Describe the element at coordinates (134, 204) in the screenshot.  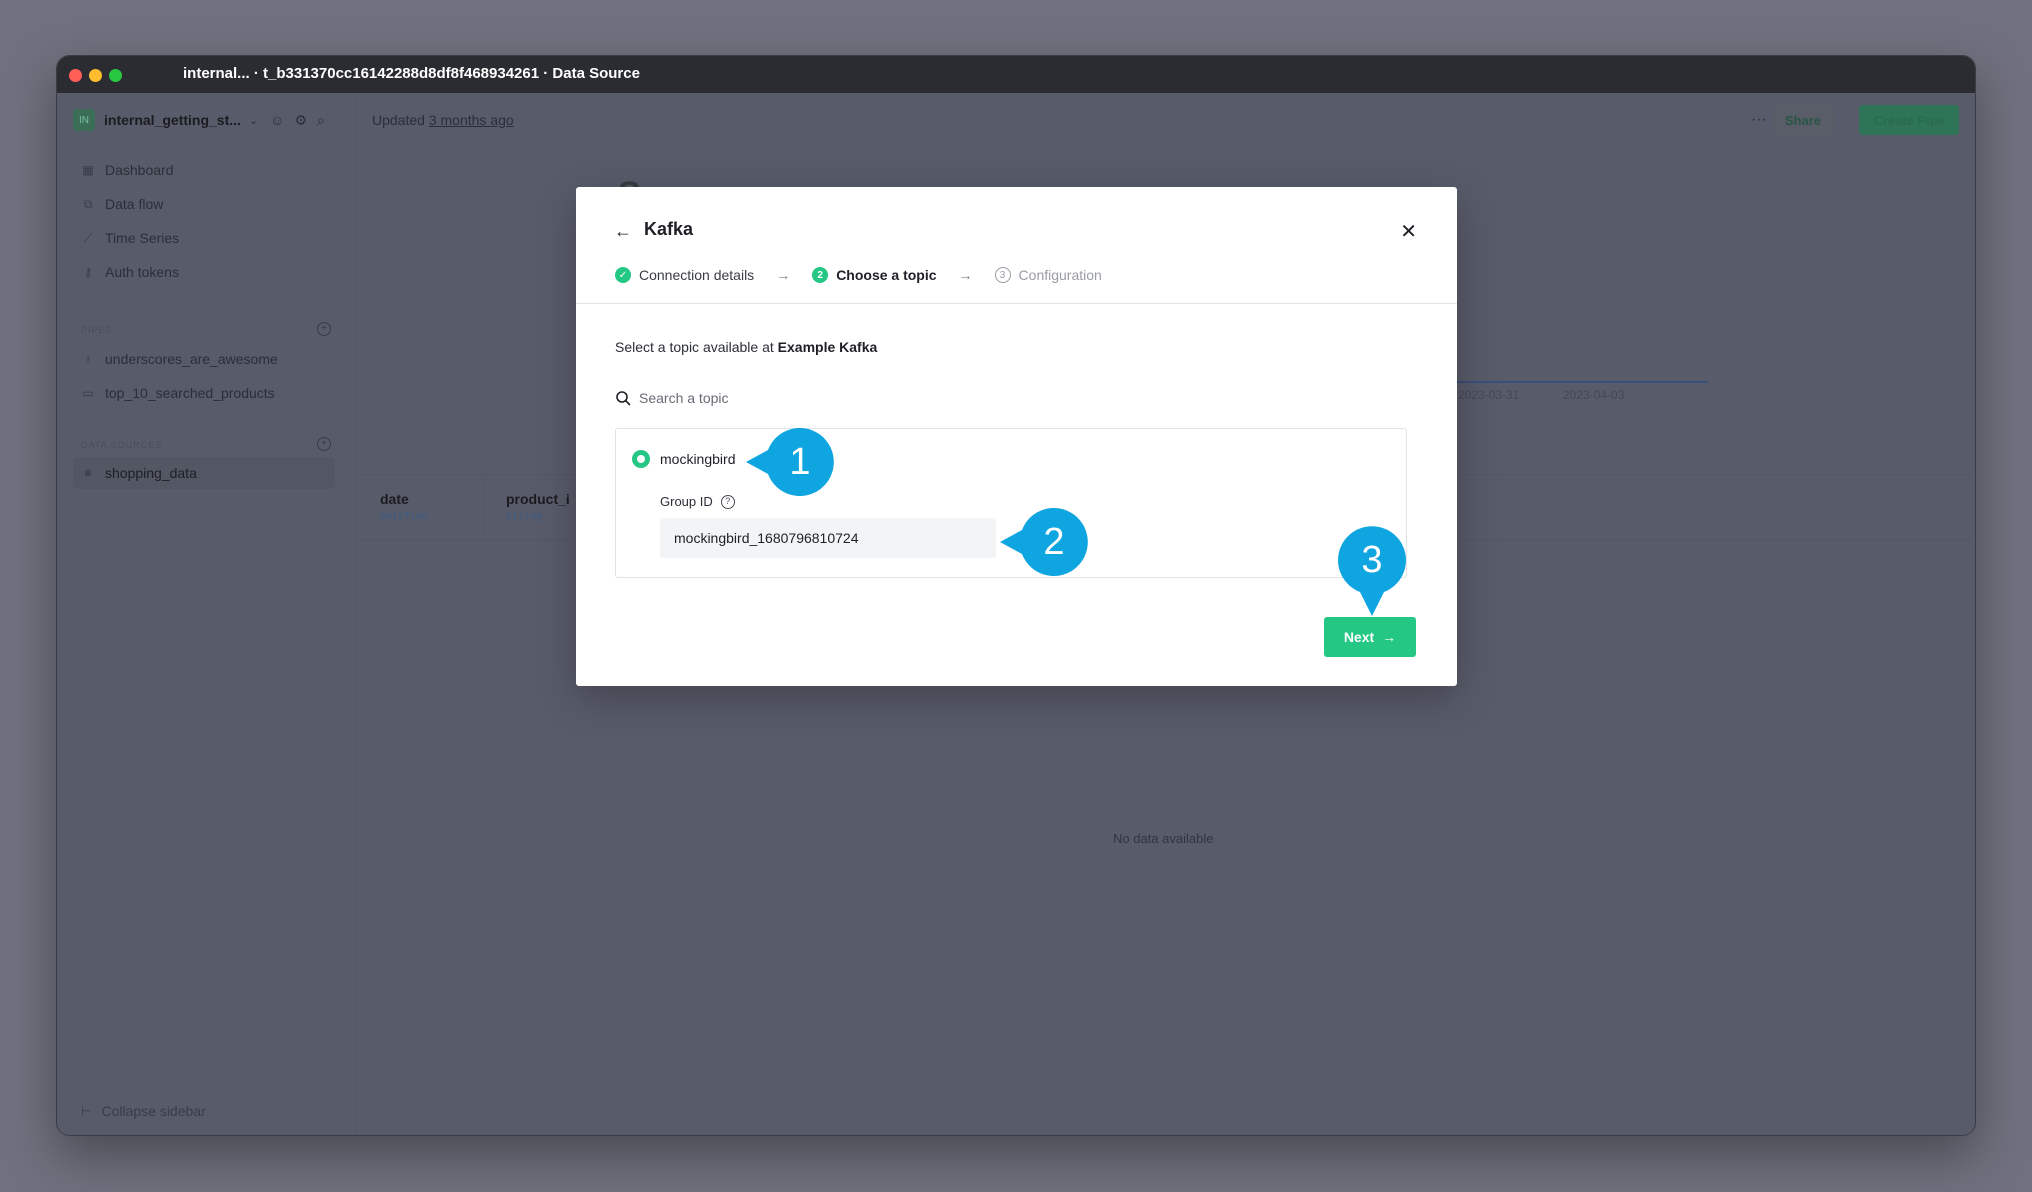
I see `sidebar-item-label: Data flow` at that location.